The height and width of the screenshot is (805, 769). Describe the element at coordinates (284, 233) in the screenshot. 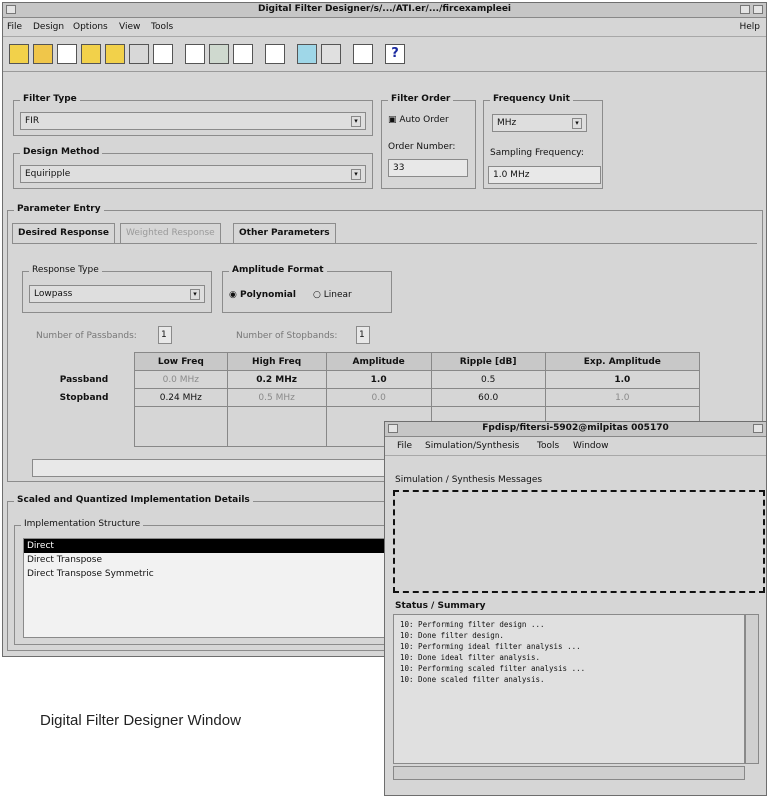

I see `tab-other-parameters: Other Parameters` at that location.